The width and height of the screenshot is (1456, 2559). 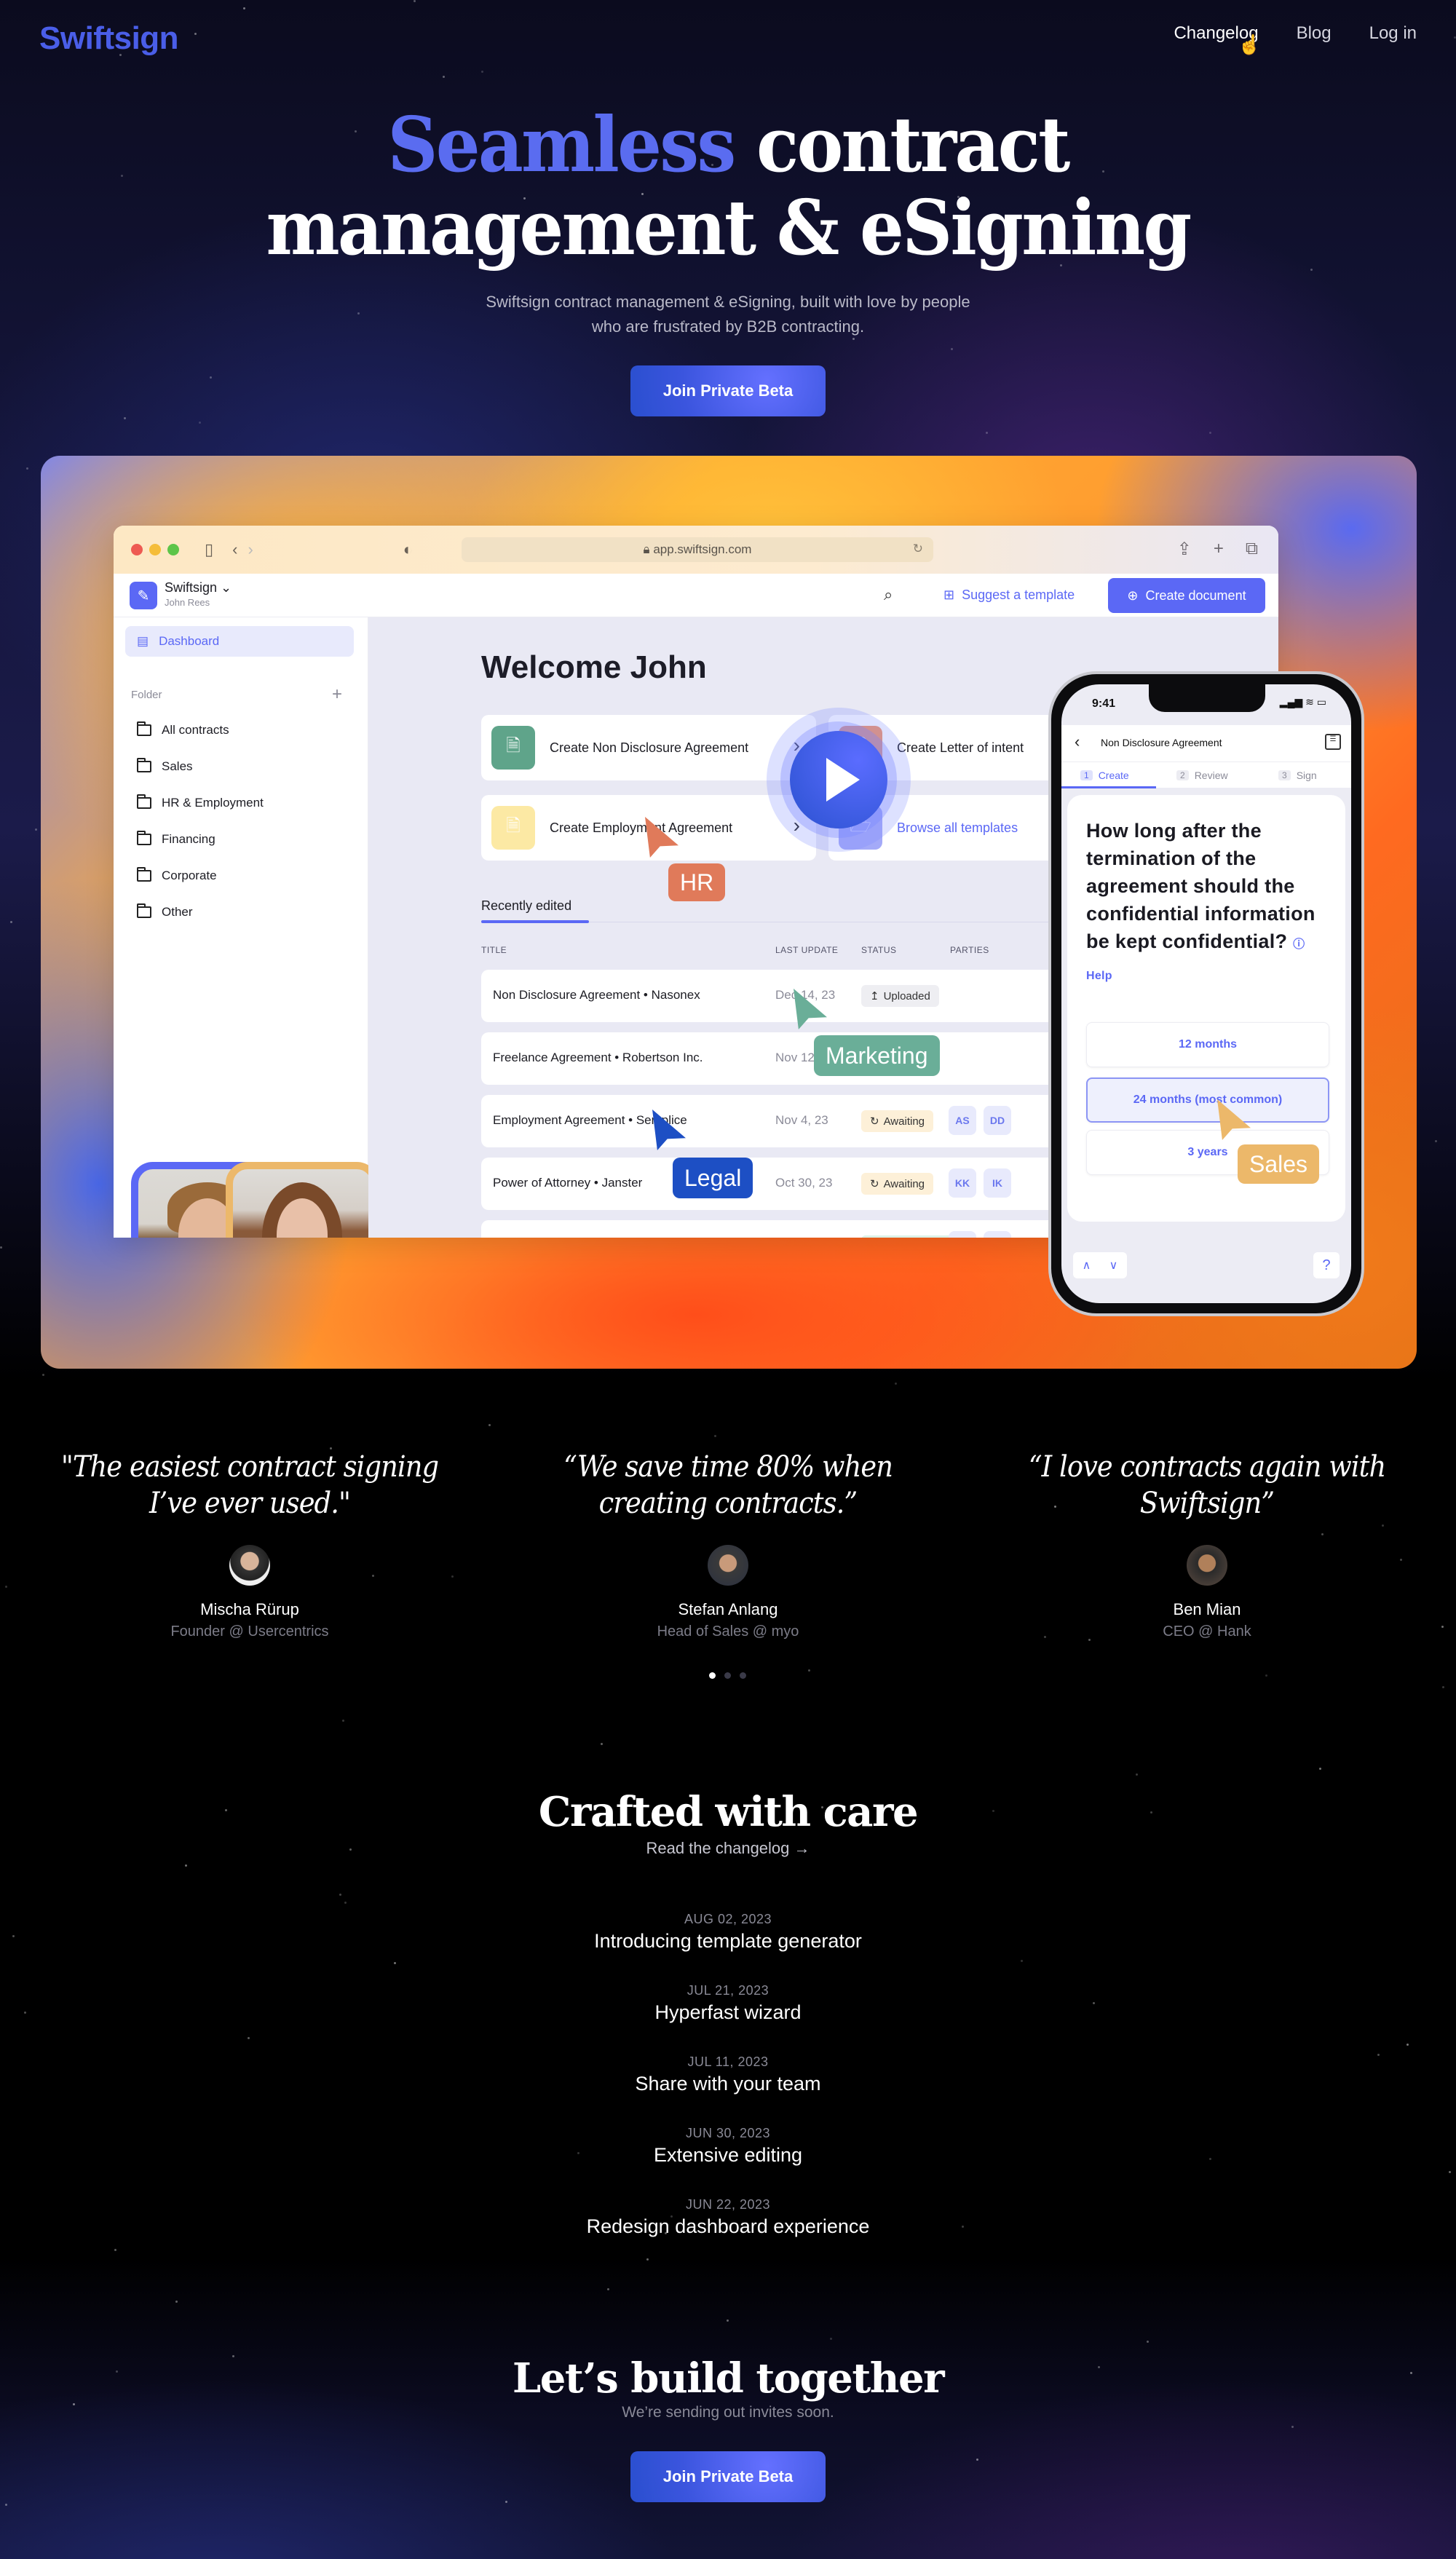 I want to click on forward-icon: ›, so click(x=250, y=549).